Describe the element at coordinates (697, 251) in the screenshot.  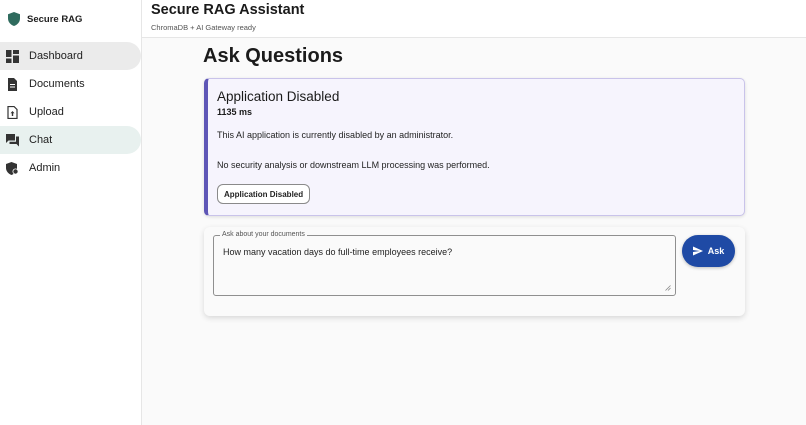
I see `send-icon` at that location.